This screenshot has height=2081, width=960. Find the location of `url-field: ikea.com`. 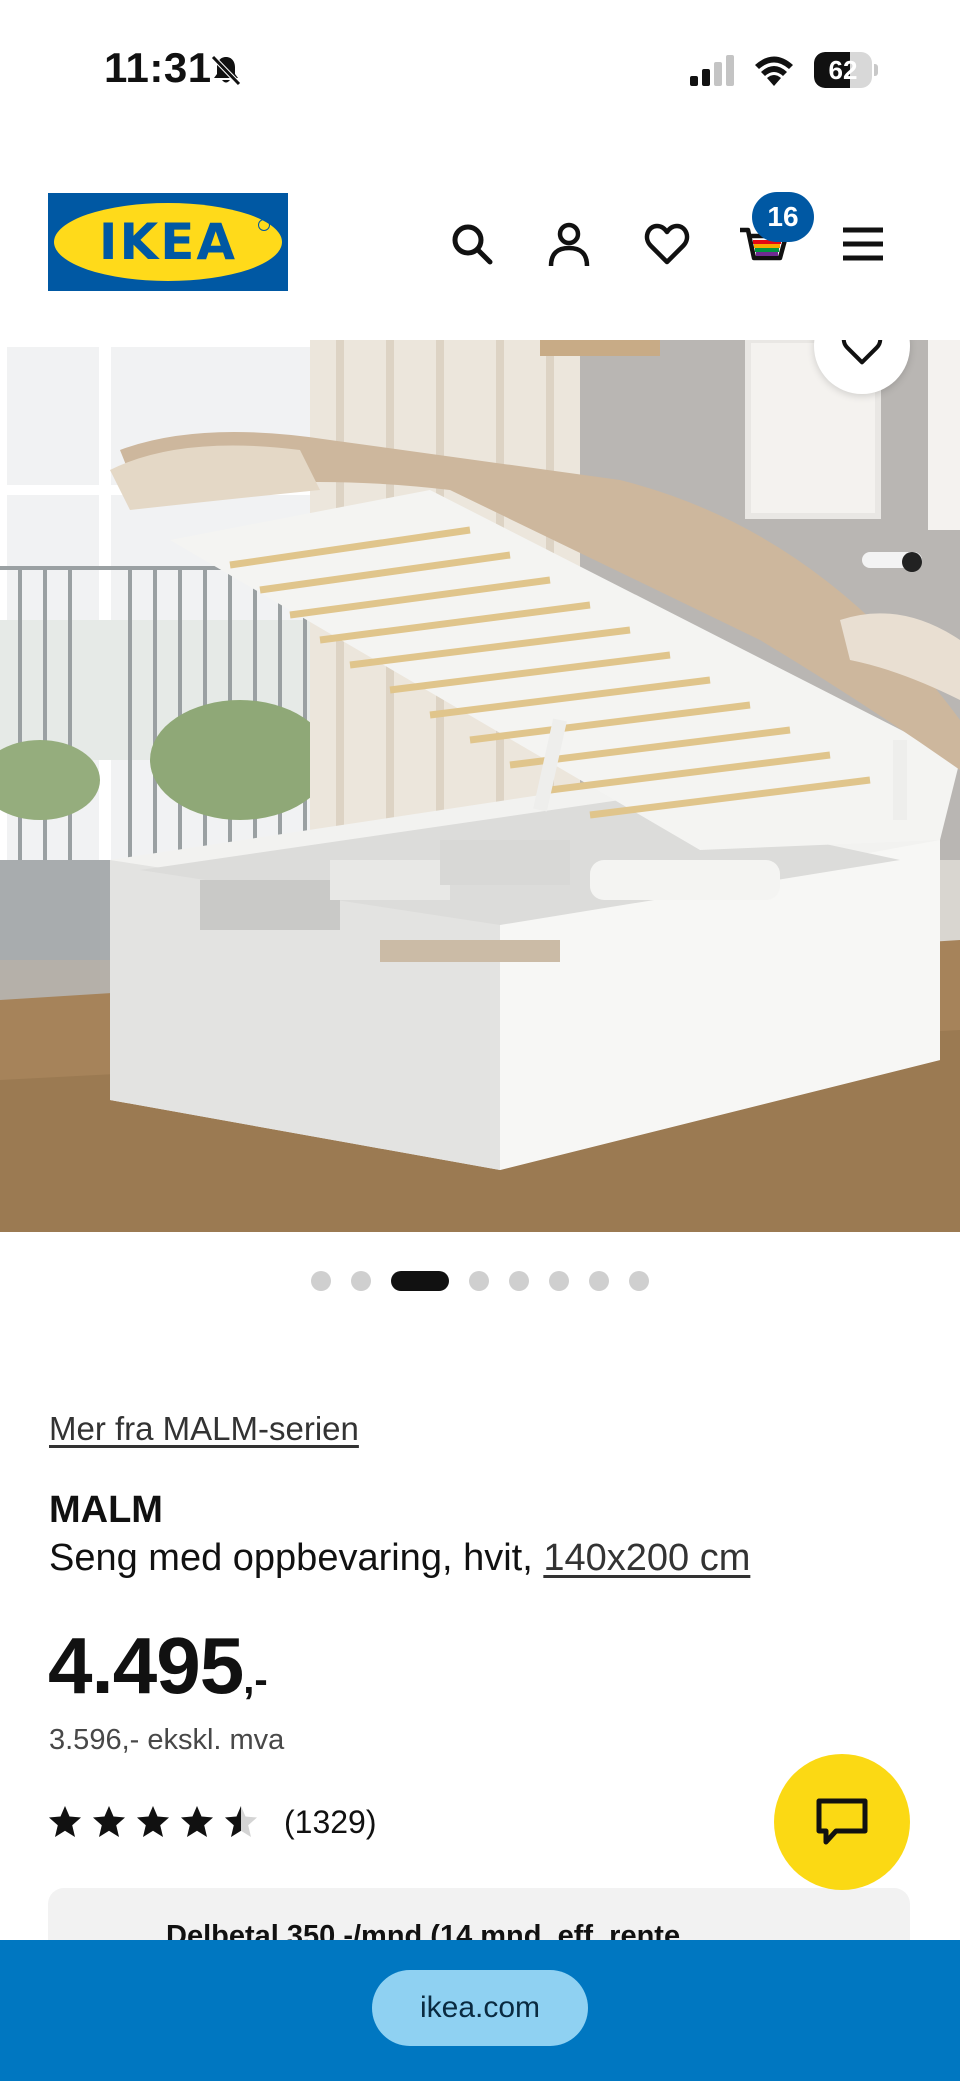

url-field: ikea.com is located at coordinates (480, 2008).